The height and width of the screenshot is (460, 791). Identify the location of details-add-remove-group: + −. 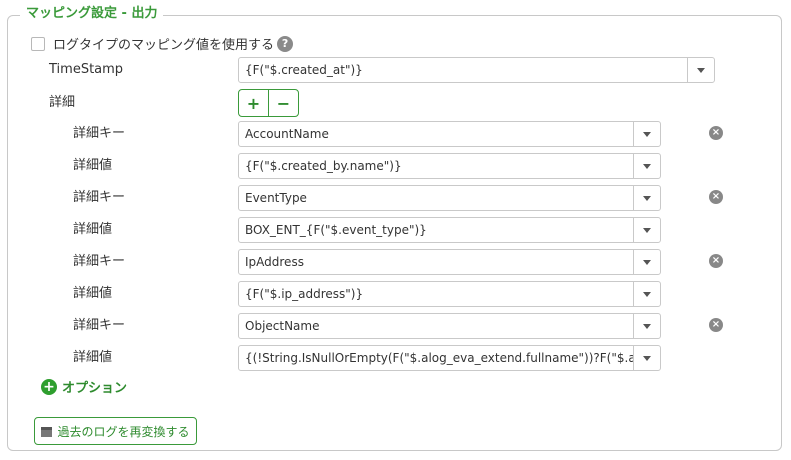
(268, 103).